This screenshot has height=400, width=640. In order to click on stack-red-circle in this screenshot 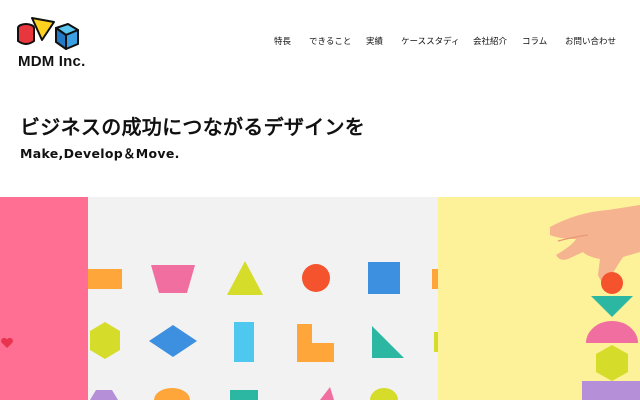, I will do `click(612, 283)`.